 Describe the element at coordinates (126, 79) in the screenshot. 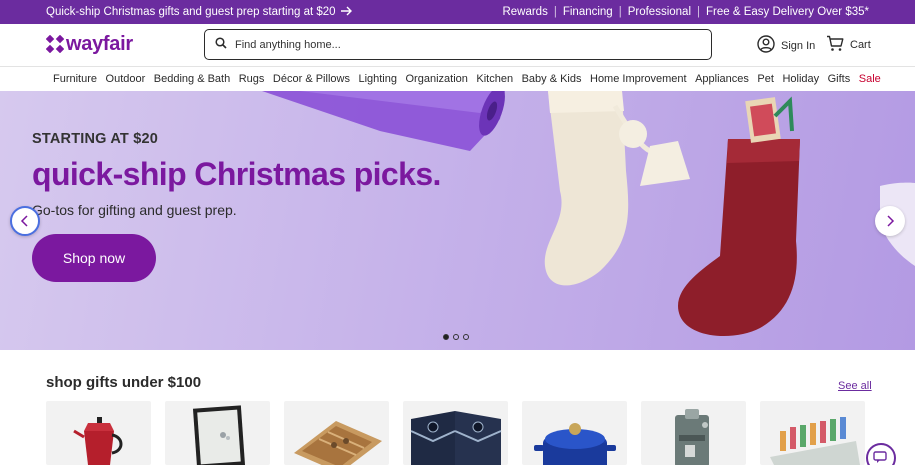

I see `nav-item-outdoor: Outdoor` at that location.